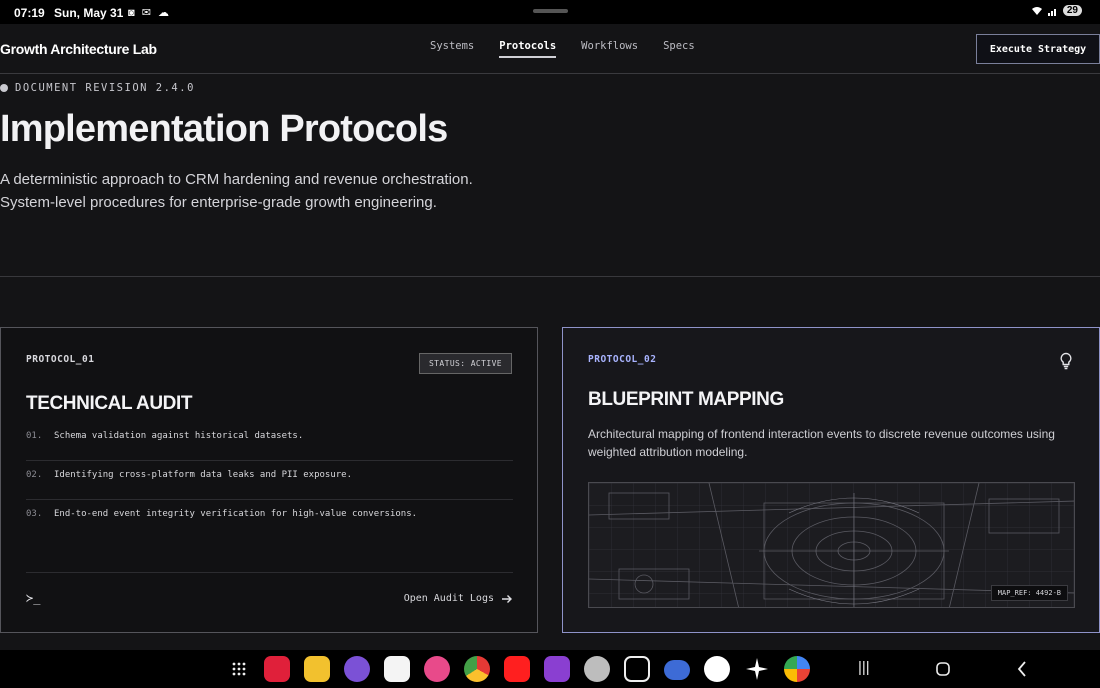 This screenshot has width=1100, height=688. I want to click on clock: 07:19, so click(29, 13).